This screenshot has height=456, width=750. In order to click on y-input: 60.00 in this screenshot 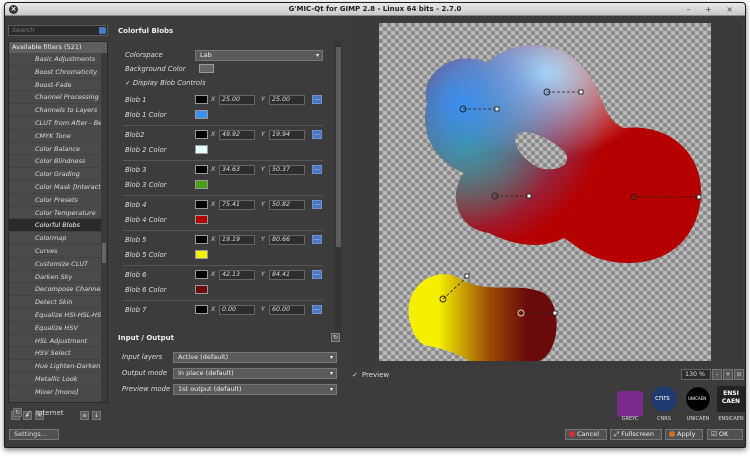, I will do `click(287, 310)`.